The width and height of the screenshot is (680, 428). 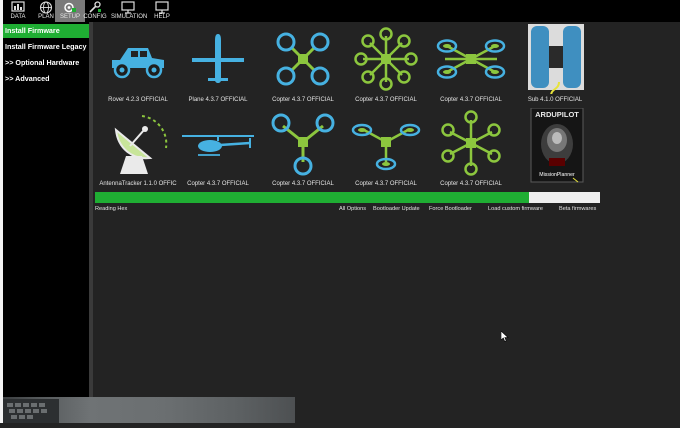 I want to click on toolbar-button-data: DATA, so click(x=18, y=11).